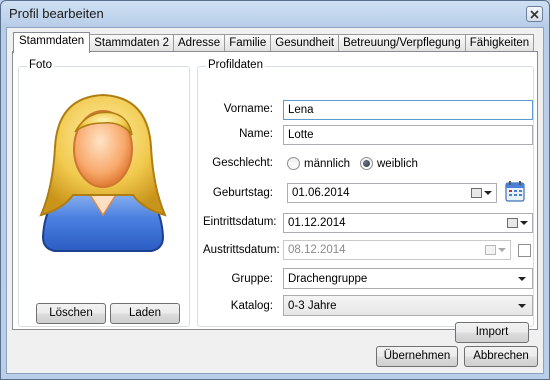 This screenshot has width=550, height=380. Describe the element at coordinates (328, 279) in the screenshot. I see `group-value: Drachengruppe` at that location.